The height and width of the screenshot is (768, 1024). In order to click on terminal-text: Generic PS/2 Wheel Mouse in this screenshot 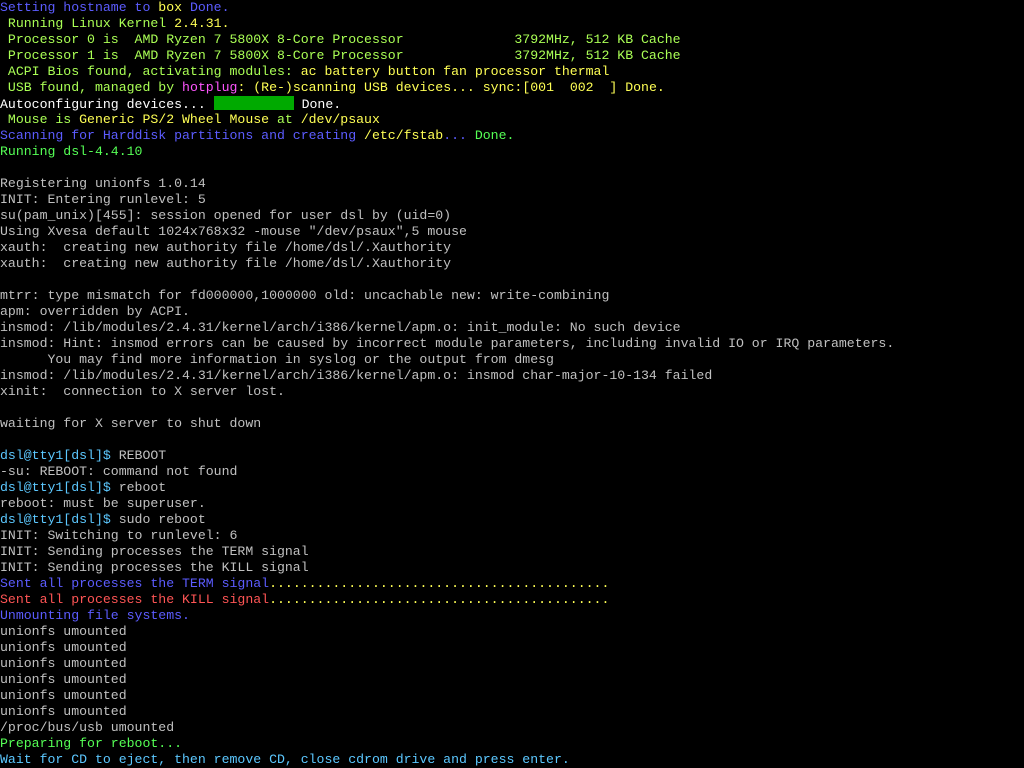, I will do `click(174, 119)`.